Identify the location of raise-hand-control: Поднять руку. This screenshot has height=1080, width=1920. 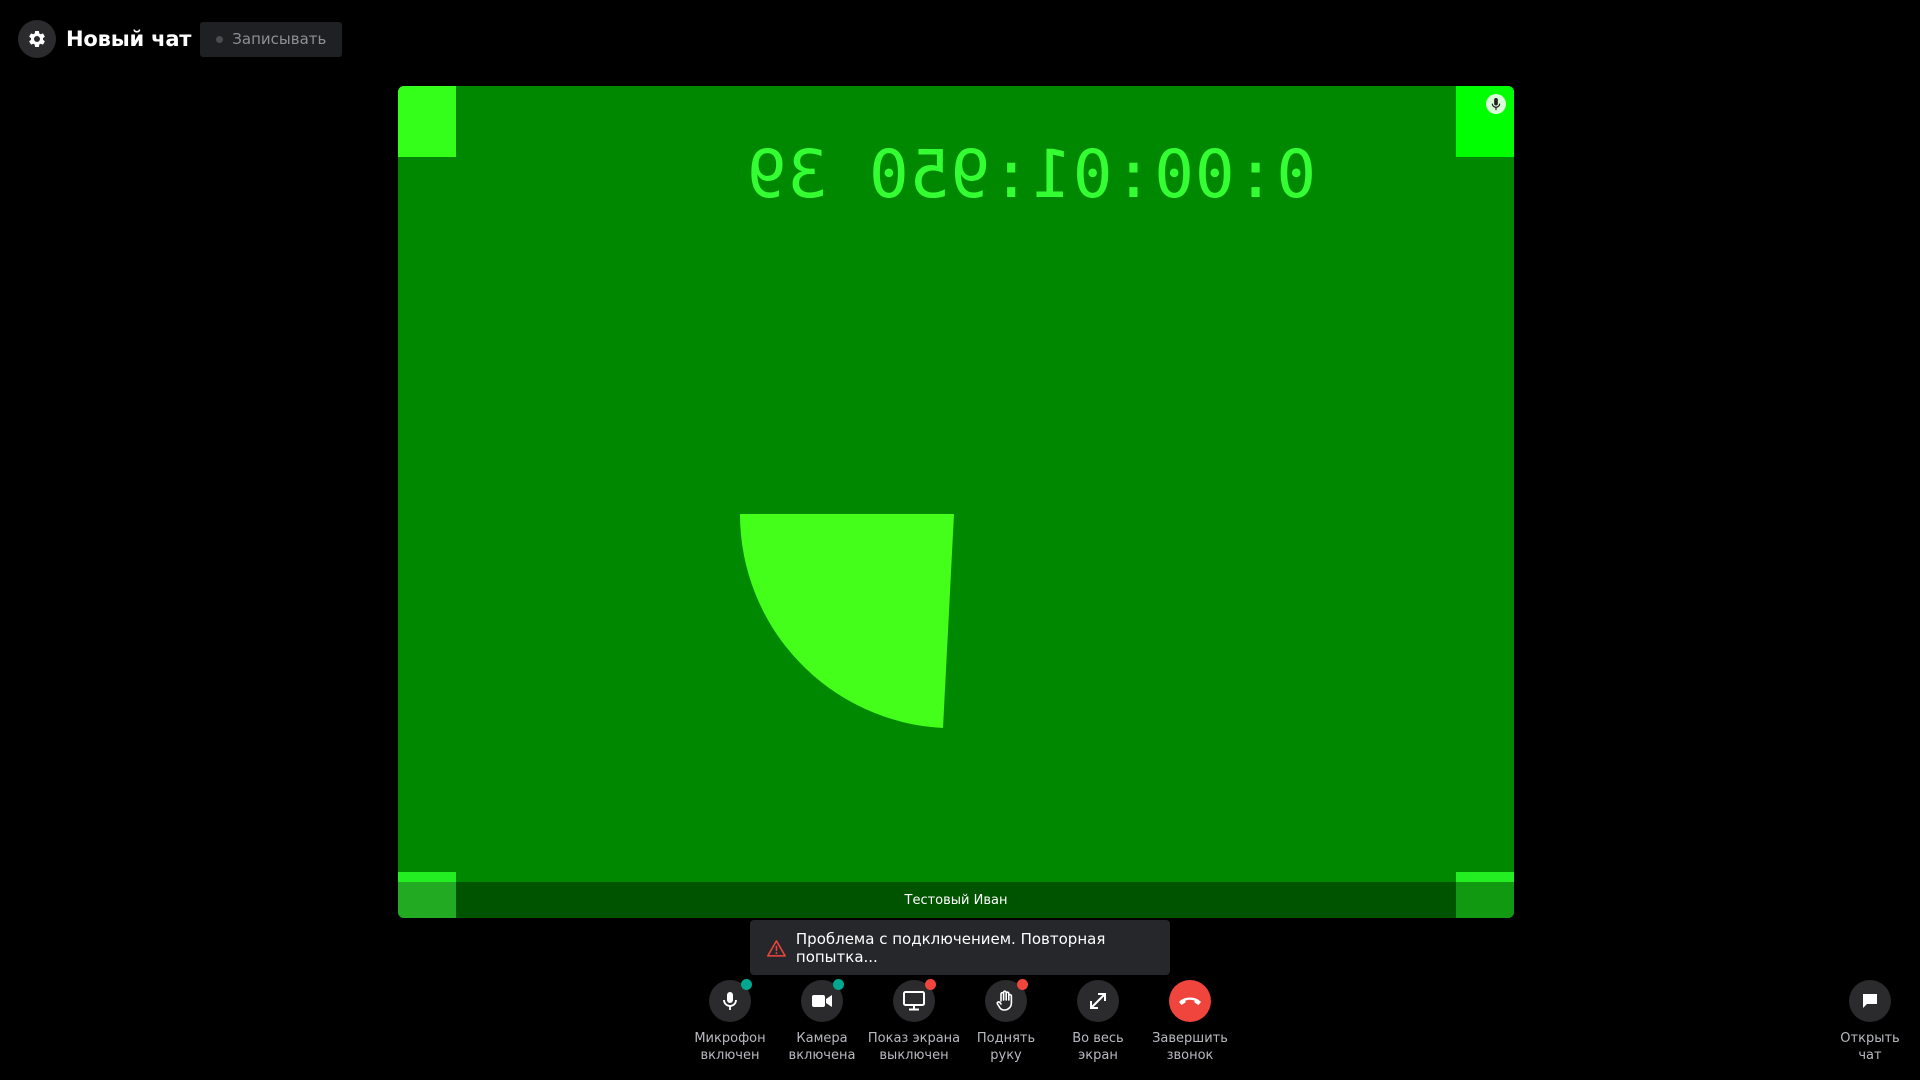
(1006, 1021).